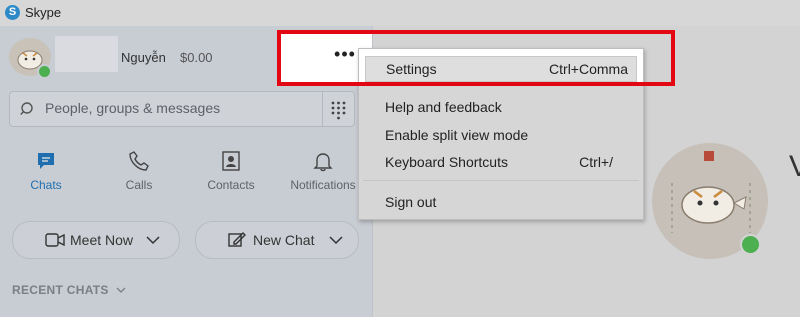 The image size is (800, 317). What do you see at coordinates (60, 290) in the screenshot?
I see `recent-chats-header: RECENT CHATS` at bounding box center [60, 290].